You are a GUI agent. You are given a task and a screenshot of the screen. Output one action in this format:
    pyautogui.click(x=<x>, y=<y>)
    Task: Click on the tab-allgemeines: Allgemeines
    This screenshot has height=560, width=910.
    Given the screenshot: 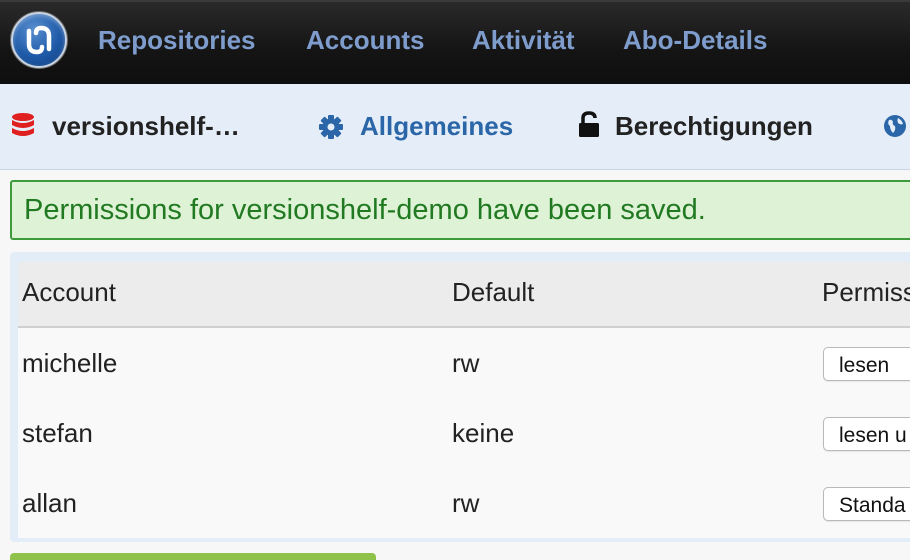 What is the action you would take?
    pyautogui.click(x=415, y=126)
    